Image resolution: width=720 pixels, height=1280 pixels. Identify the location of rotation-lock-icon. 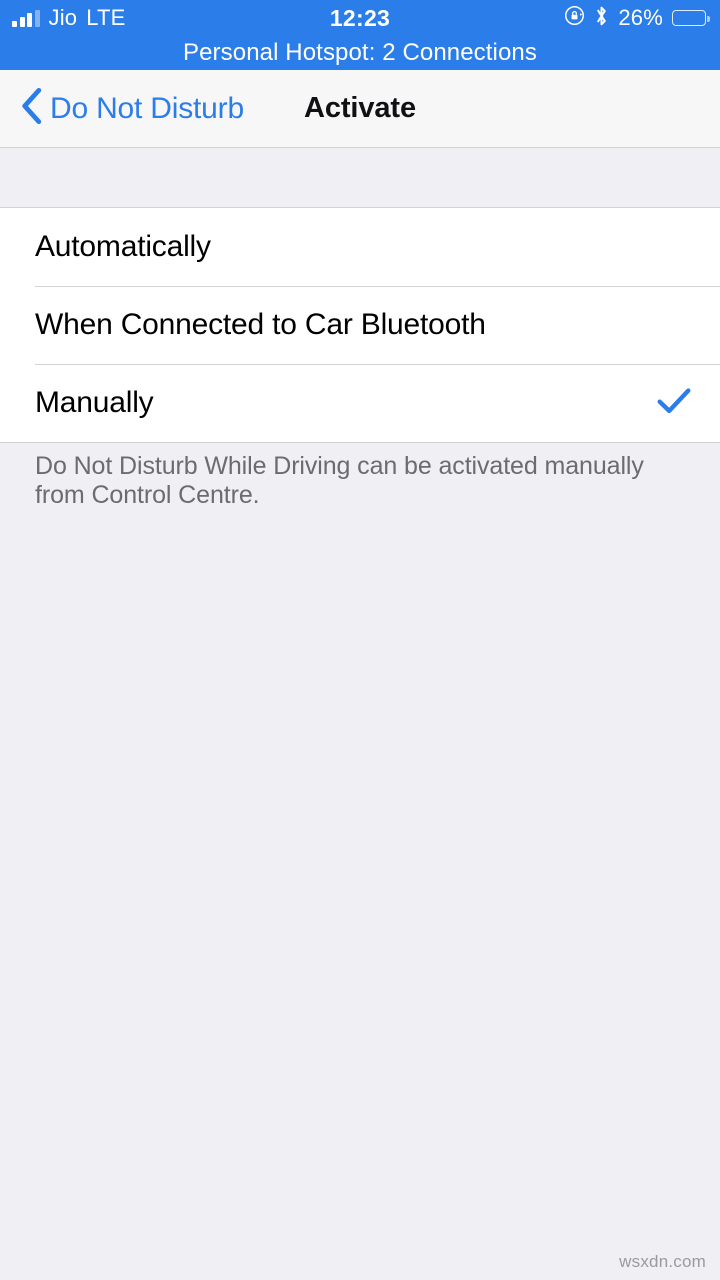
(574, 18).